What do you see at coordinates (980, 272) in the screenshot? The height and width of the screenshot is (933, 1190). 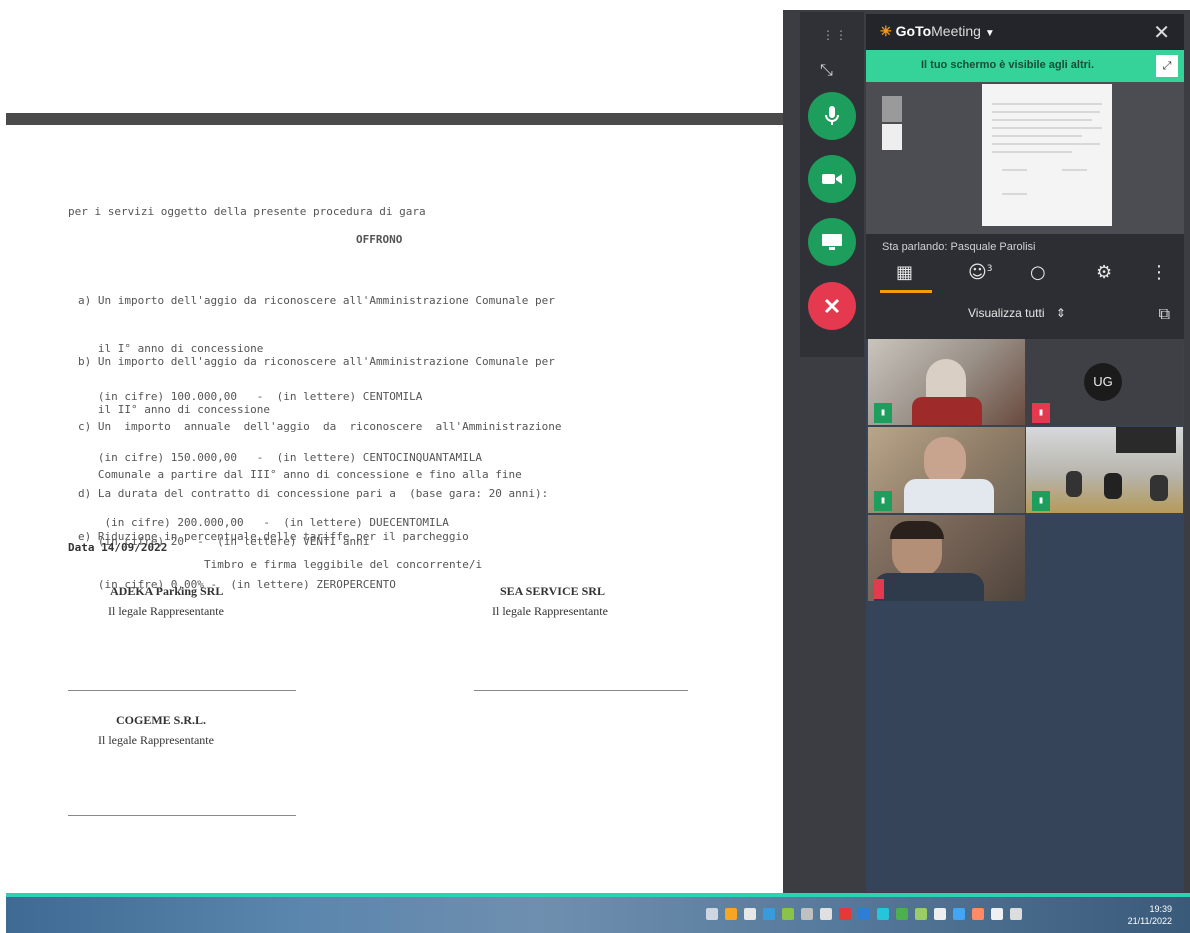 I see `participants-icon: ☺3` at bounding box center [980, 272].